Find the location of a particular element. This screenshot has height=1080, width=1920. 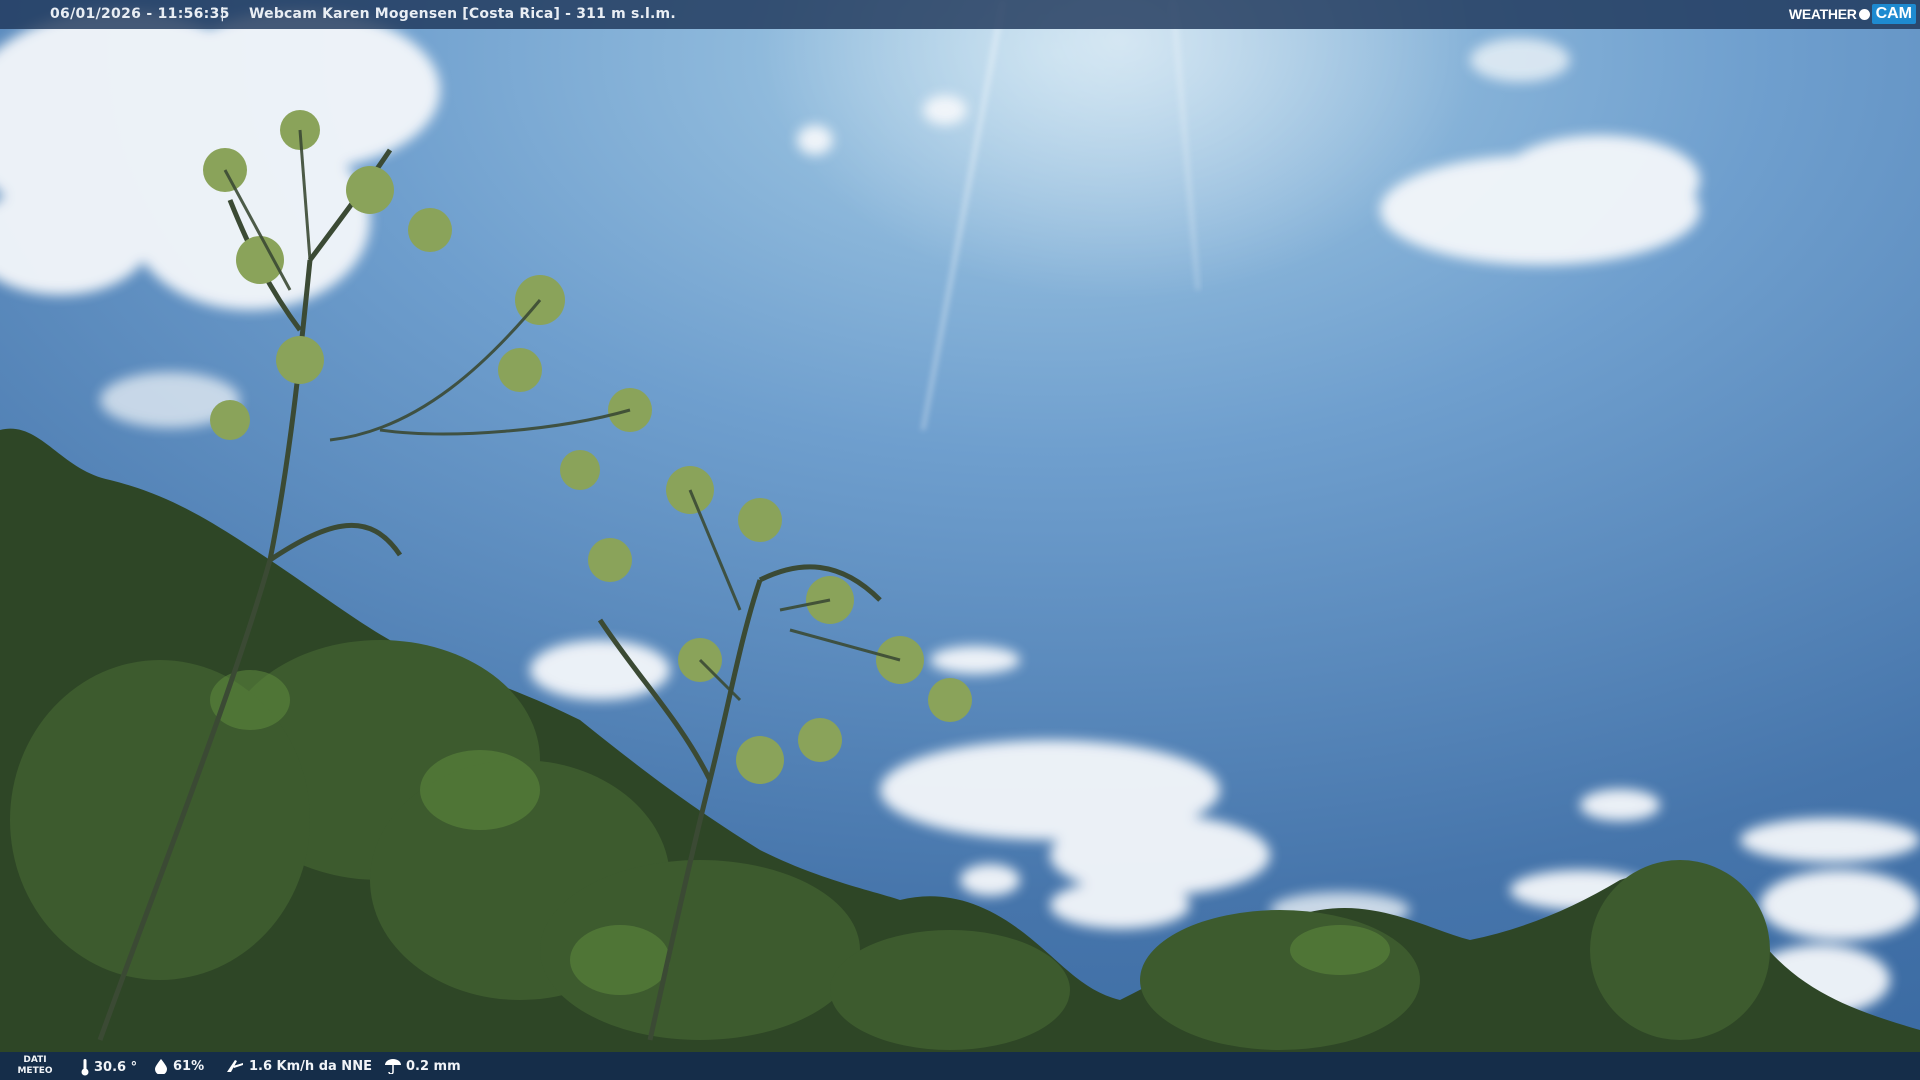

weather-label: DATI METEO is located at coordinates (35, 1065).